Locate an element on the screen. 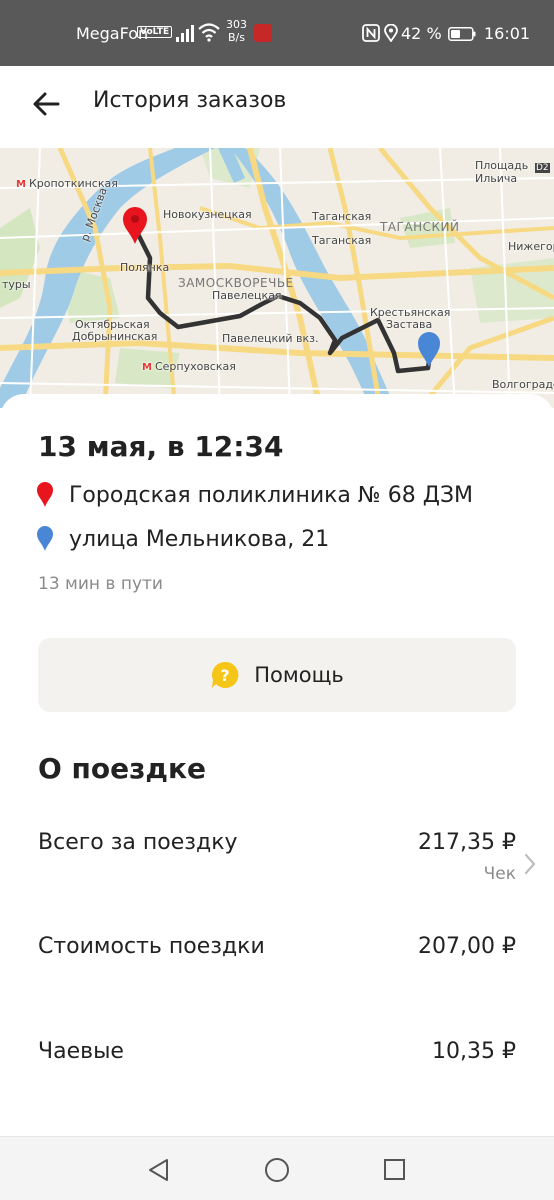 This screenshot has width=554, height=1200. tips-row: Чаевые 10,35 ₽ is located at coordinates (277, 1054).